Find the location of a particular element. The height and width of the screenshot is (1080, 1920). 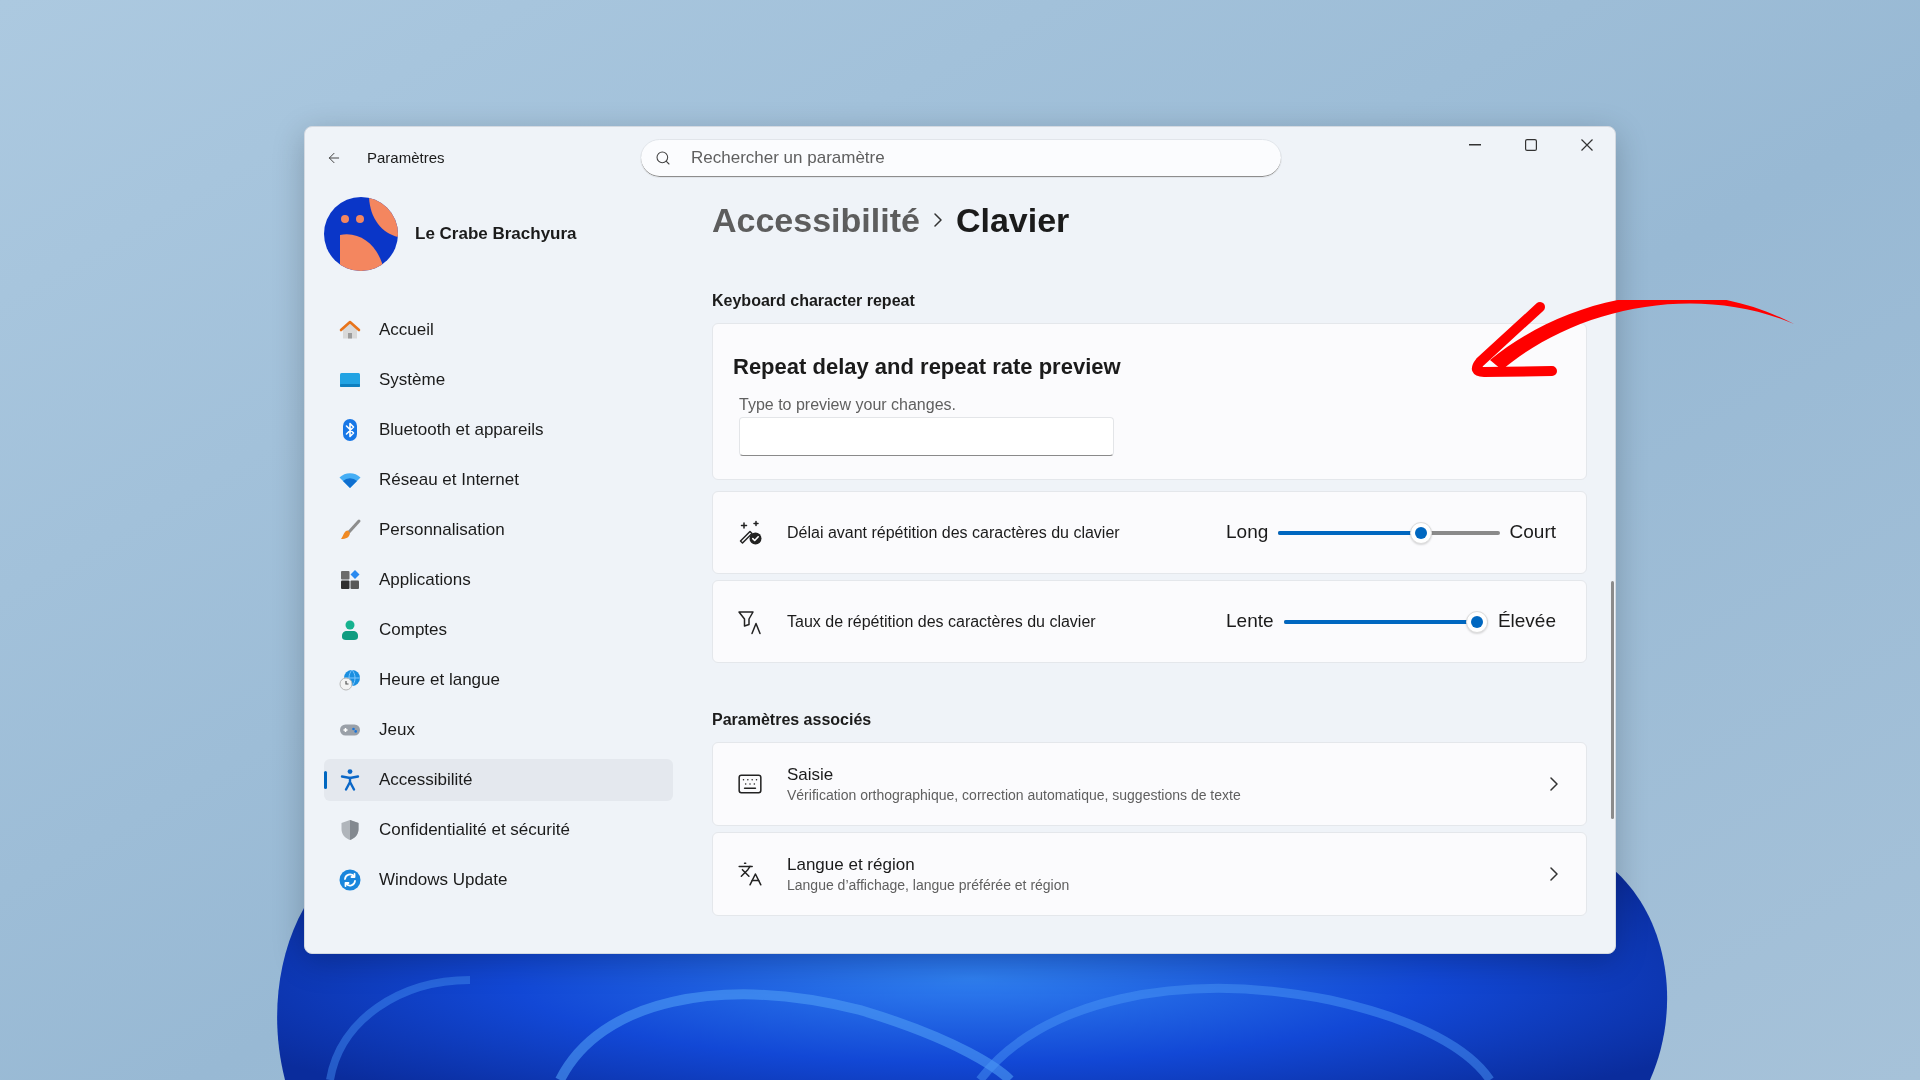

selection-indicator is located at coordinates (325, 780).